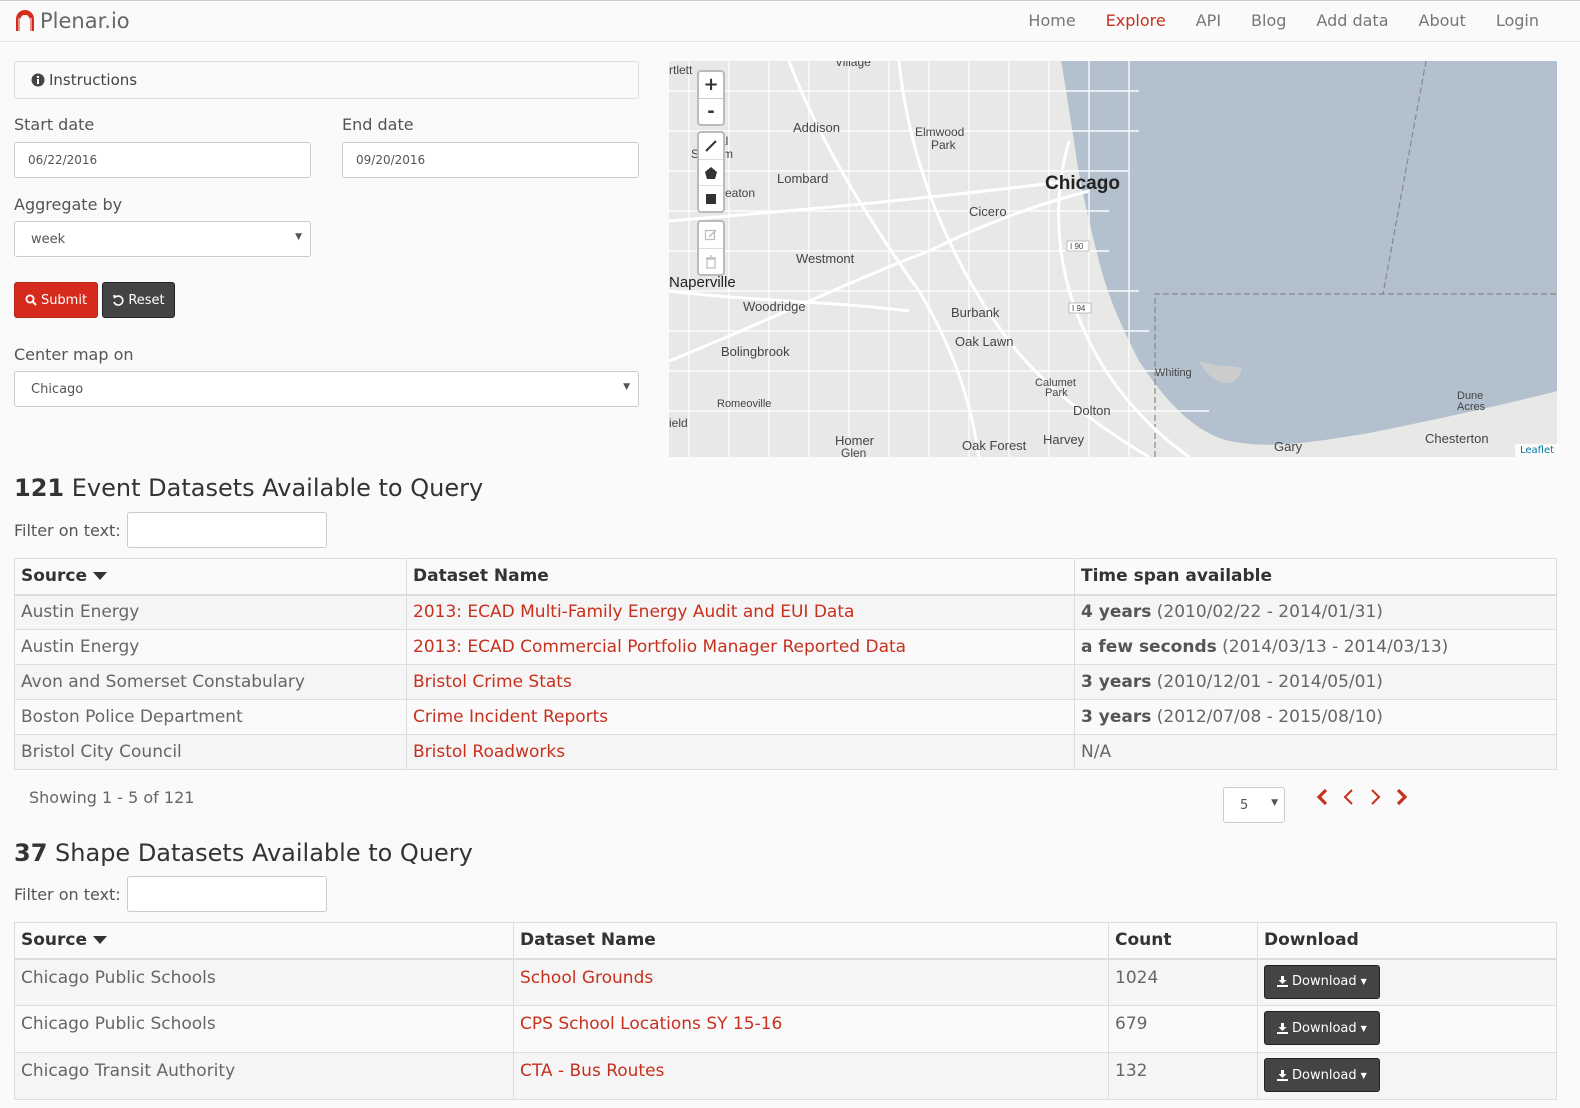 This screenshot has height=1108, width=1580. I want to click on center-map-label: Center map on, so click(74, 354).